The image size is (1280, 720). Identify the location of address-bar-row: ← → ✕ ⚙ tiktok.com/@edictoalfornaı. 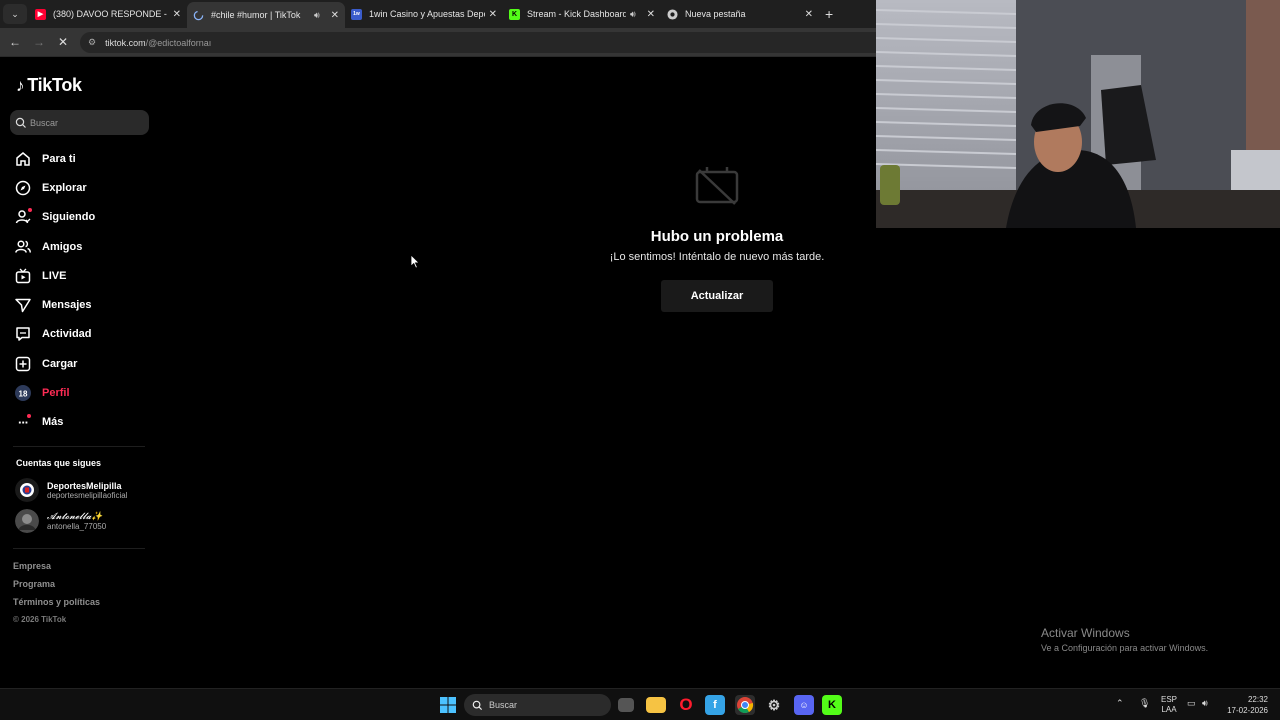
(440, 42).